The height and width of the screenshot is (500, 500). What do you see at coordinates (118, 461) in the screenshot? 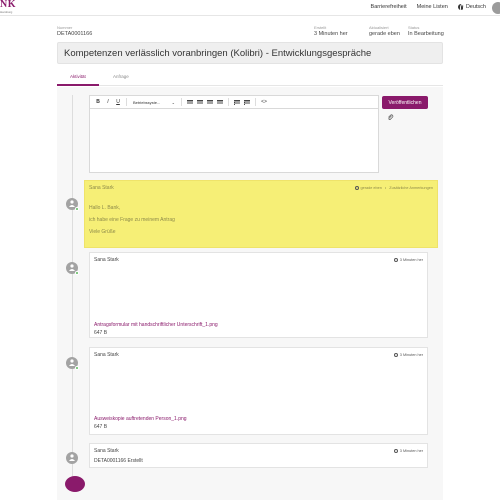
I see `activity-text: DETA0001166 Erstellt` at bounding box center [118, 461].